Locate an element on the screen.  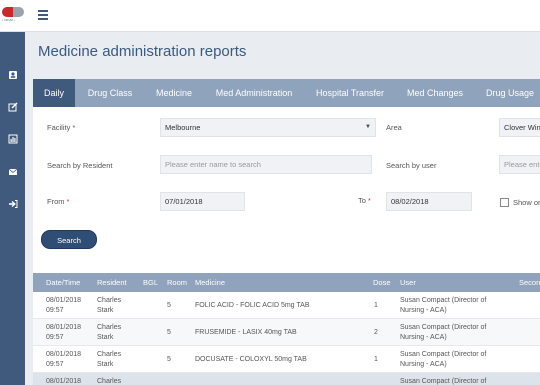
col-user: User is located at coordinates (408, 282).